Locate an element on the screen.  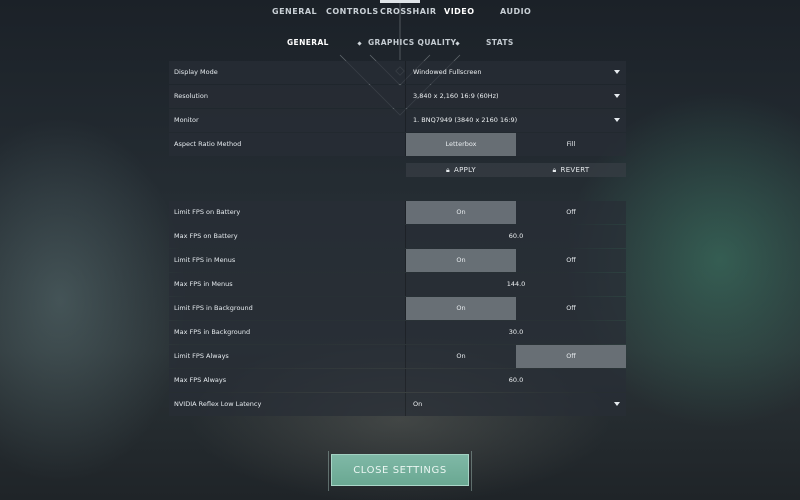
max-fps-menus-value: 144.0 is located at coordinates (516, 284).